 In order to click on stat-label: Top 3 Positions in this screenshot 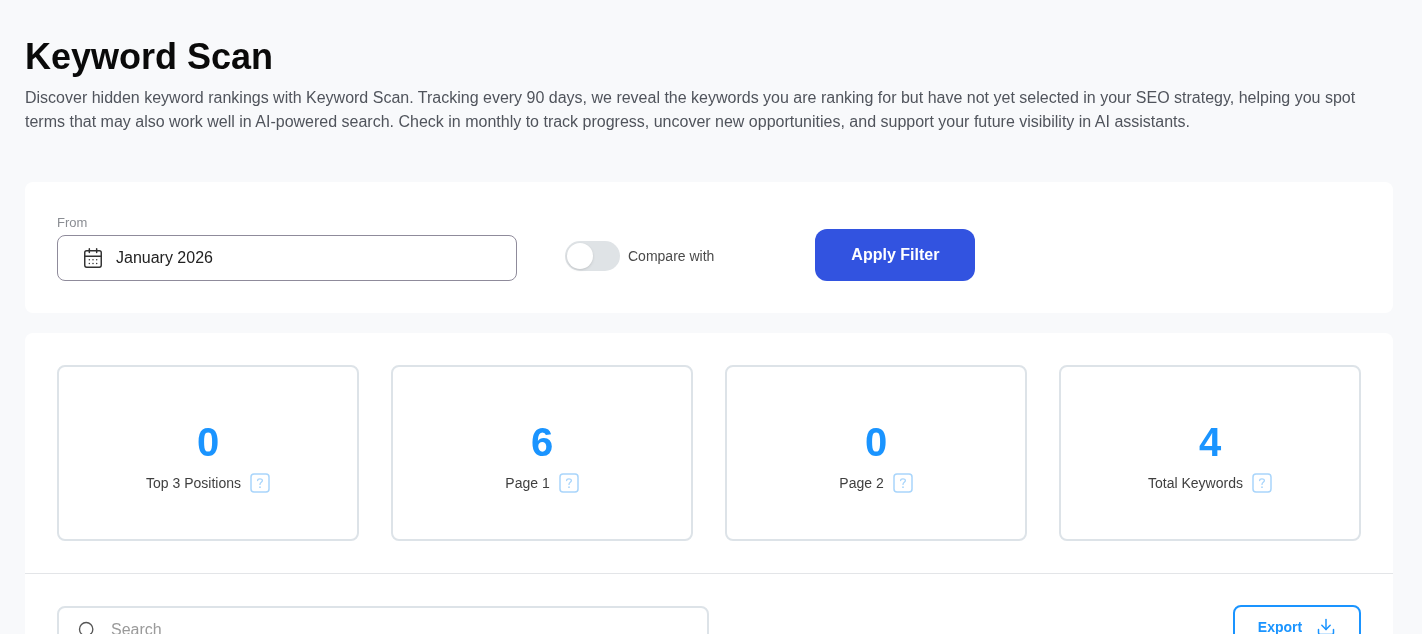, I will do `click(193, 483)`.